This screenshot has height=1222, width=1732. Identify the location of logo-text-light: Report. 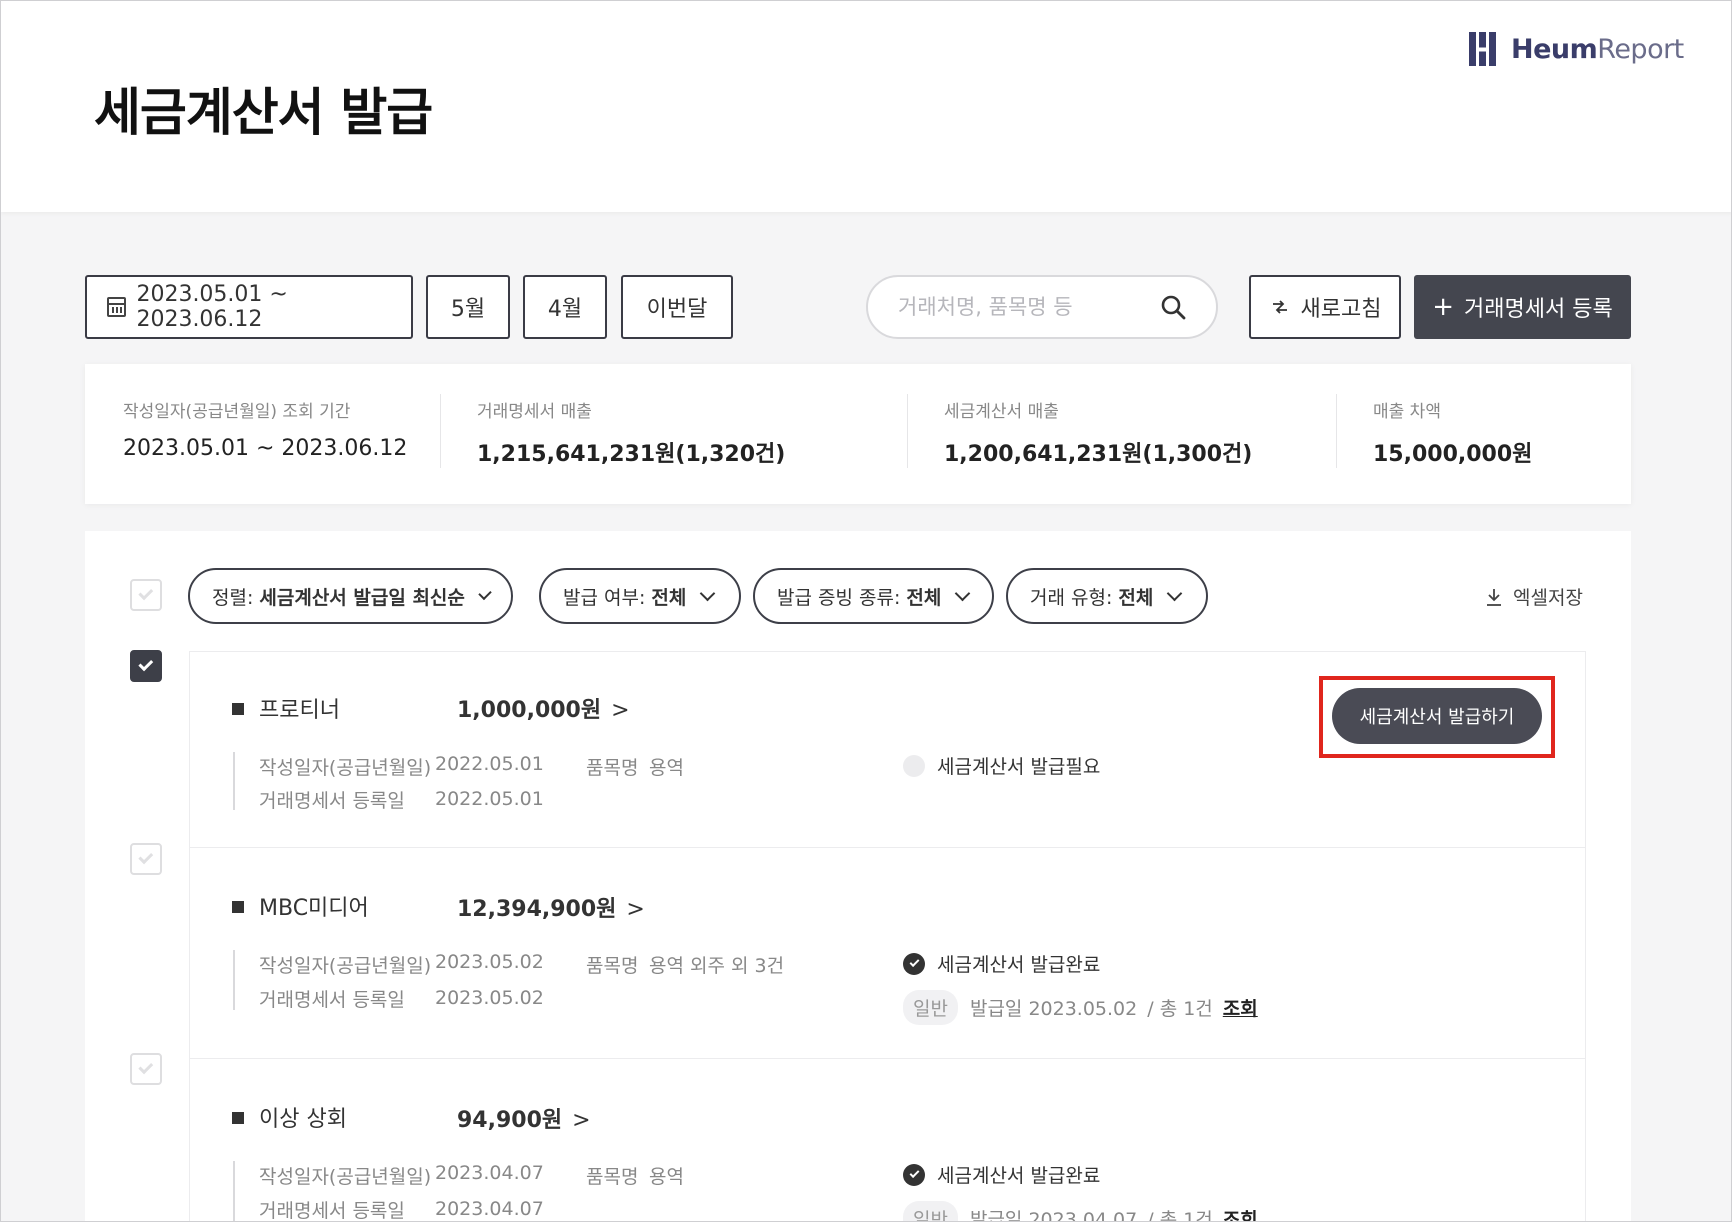
(1640, 49).